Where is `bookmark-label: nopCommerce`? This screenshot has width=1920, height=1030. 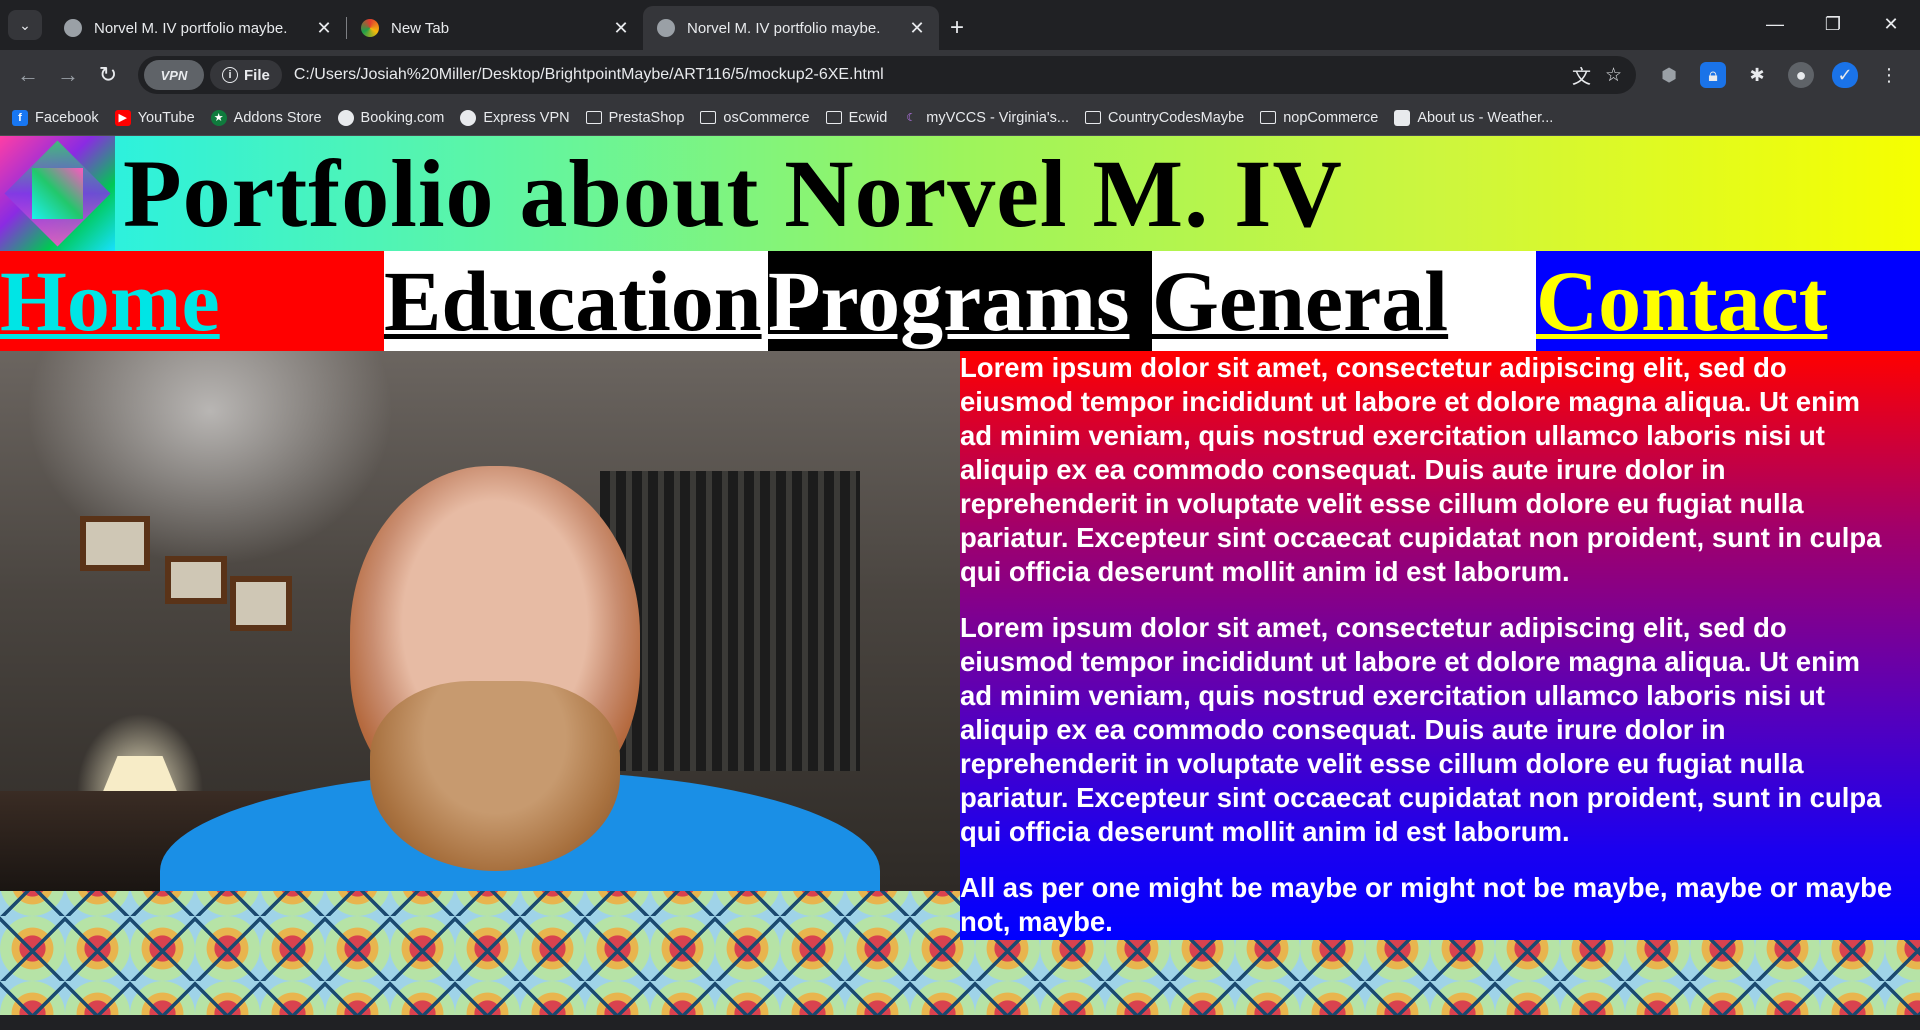 bookmark-label: nopCommerce is located at coordinates (1331, 117).